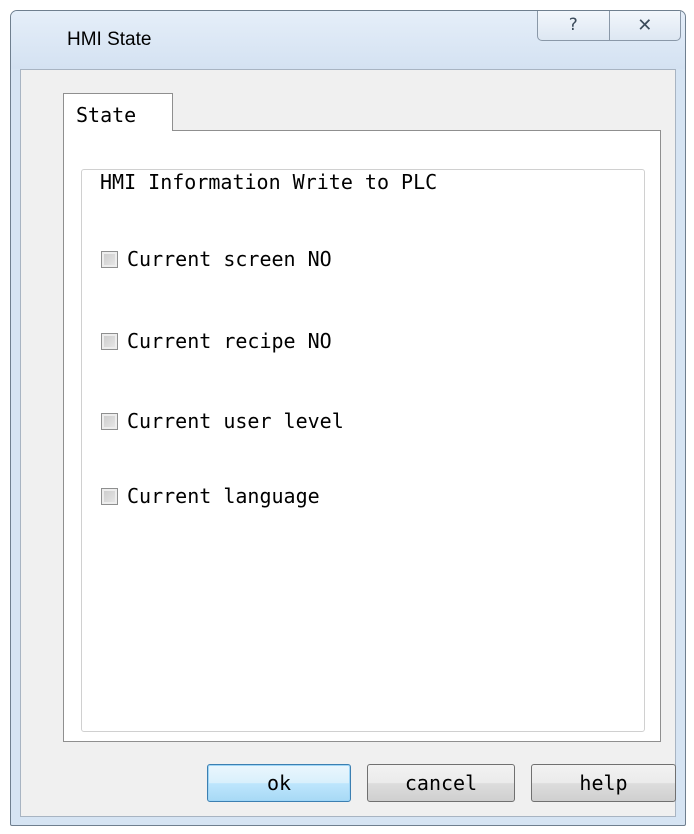  I want to click on close-button: ✕, so click(645, 25).